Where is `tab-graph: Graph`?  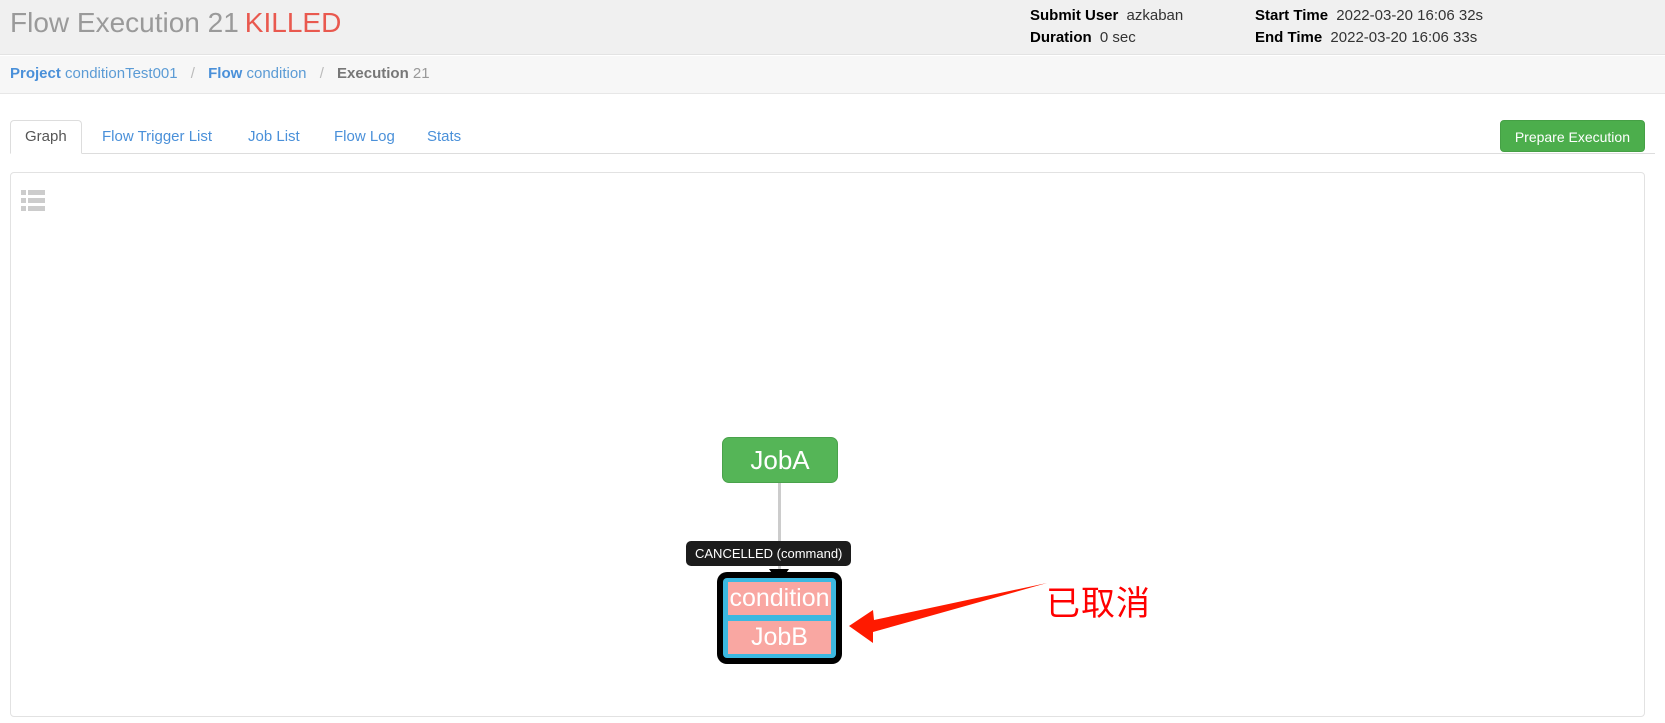
tab-graph: Graph is located at coordinates (46, 137).